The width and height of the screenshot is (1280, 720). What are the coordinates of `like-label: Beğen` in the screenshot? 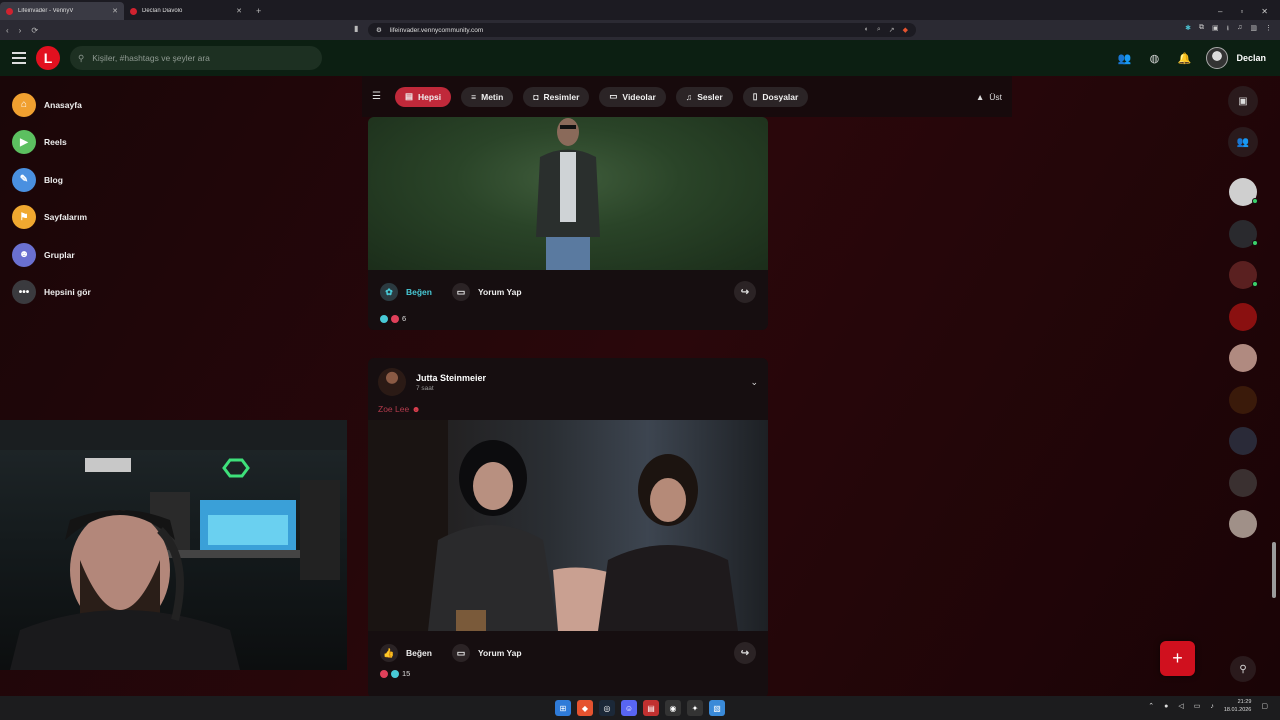 It's located at (419, 292).